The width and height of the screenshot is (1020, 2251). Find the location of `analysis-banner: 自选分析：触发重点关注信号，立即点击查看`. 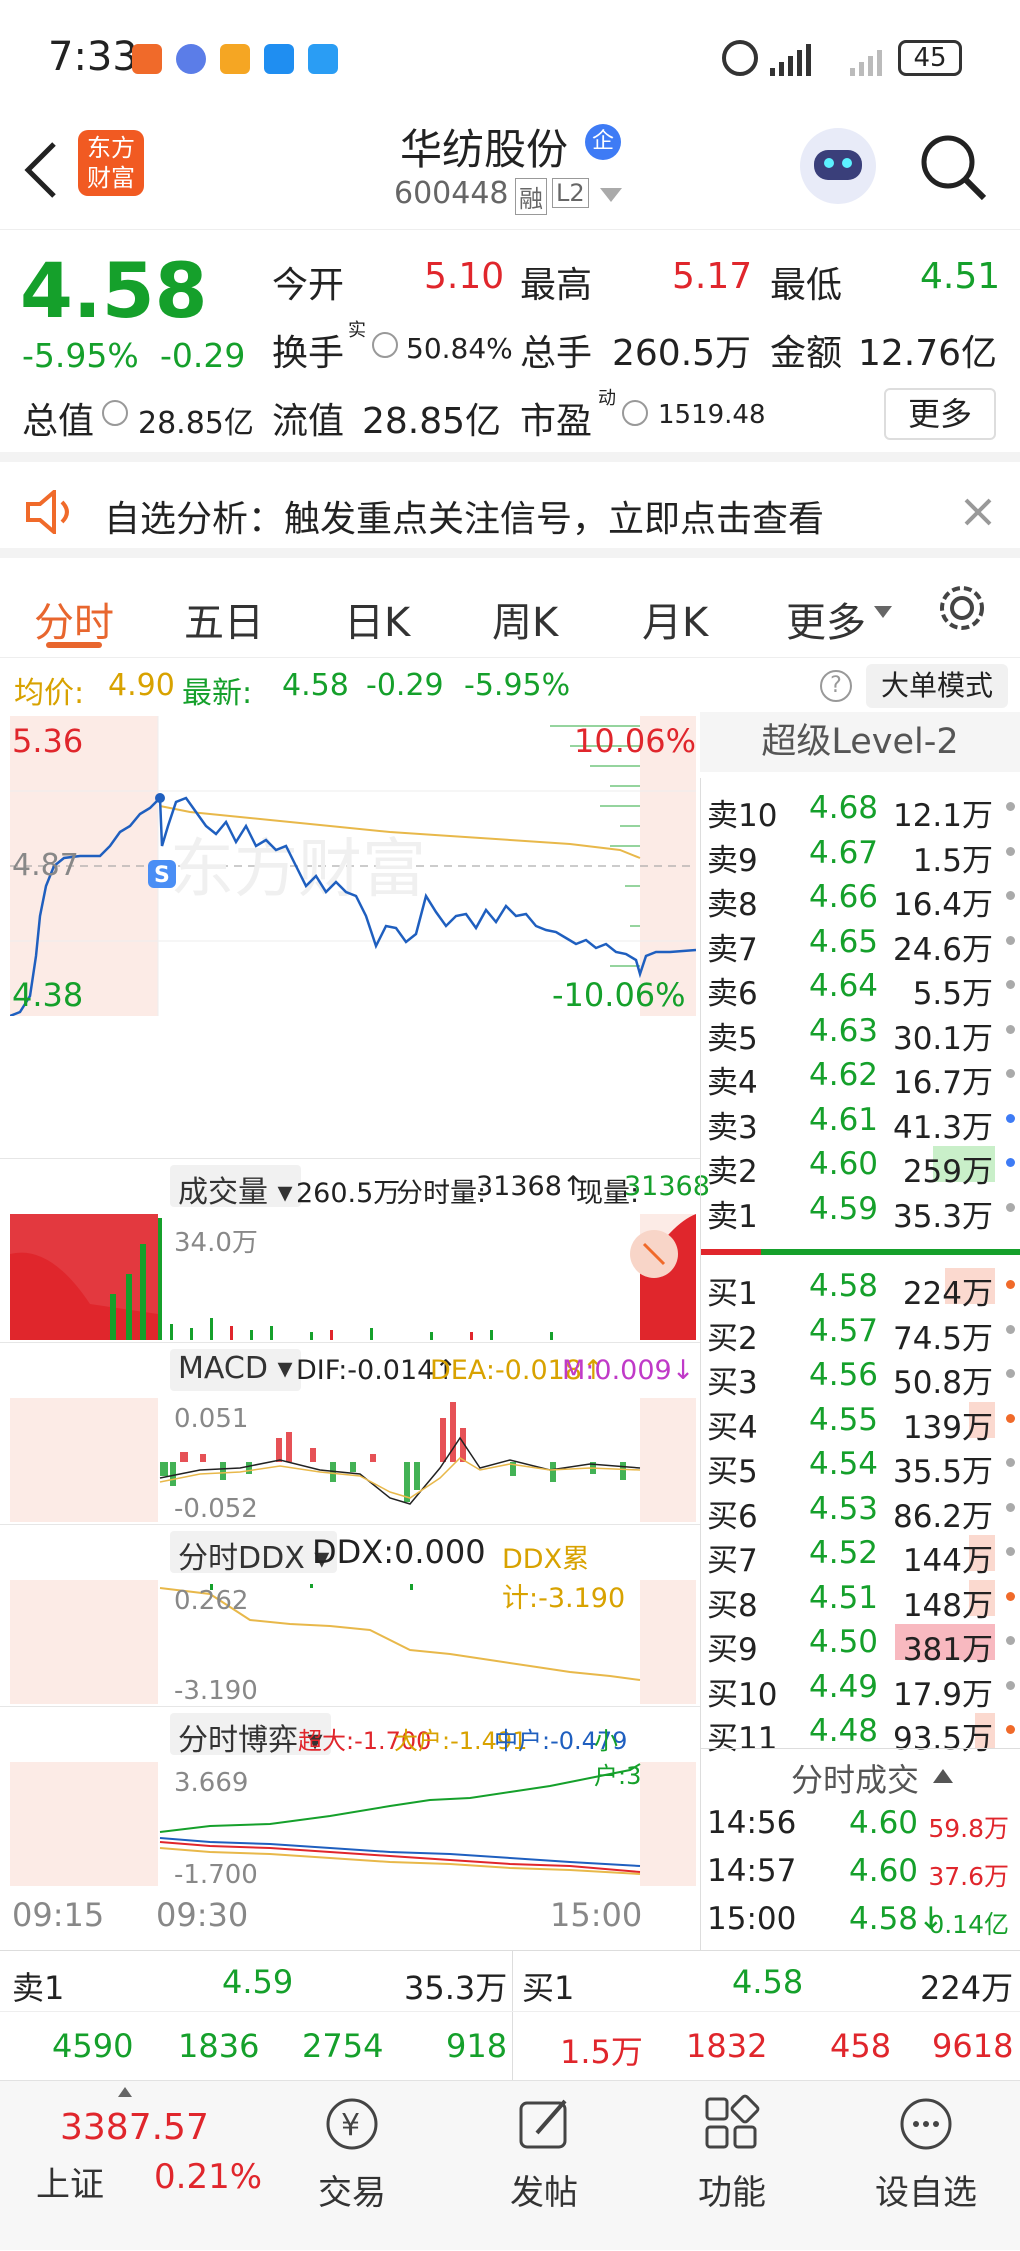

analysis-banner: 自选分析：触发重点关注信号，立即点击查看 is located at coordinates (510, 515).